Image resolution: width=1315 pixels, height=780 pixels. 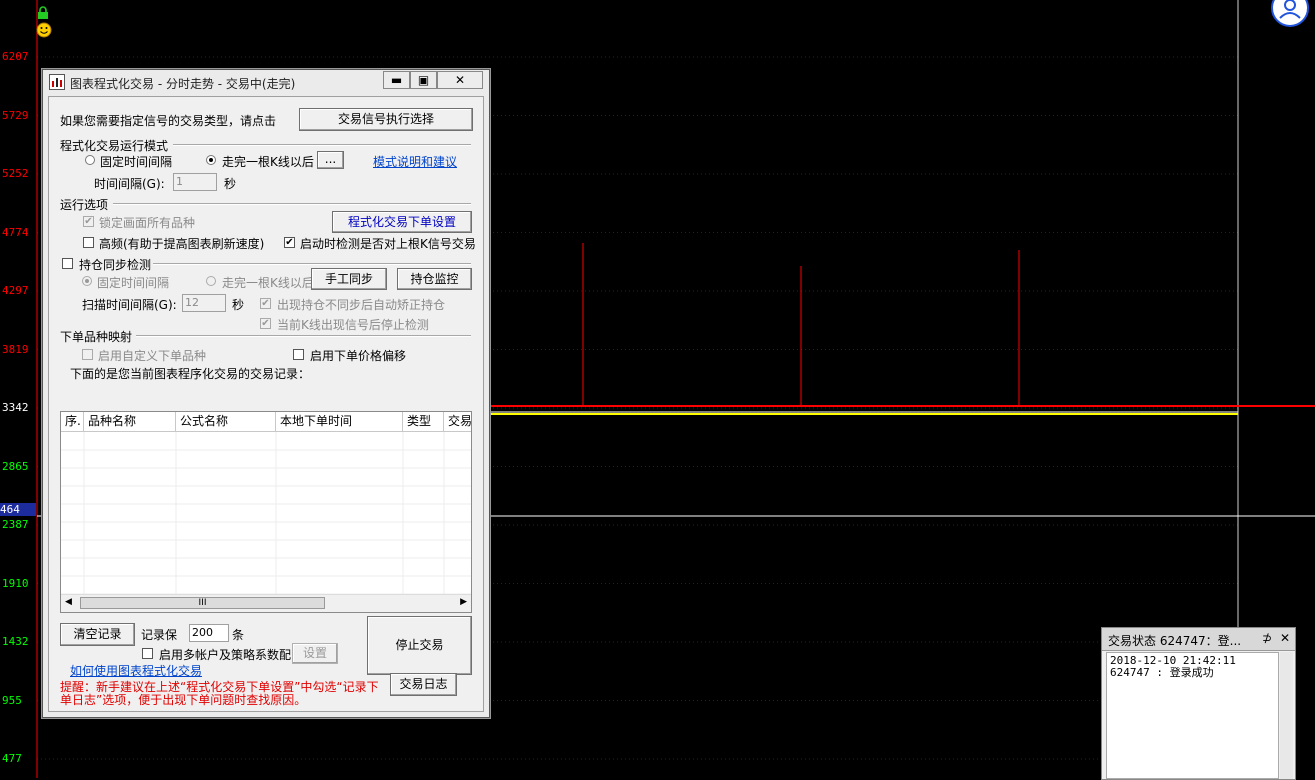 What do you see at coordinates (315, 653) in the screenshot?
I see `multi-account-settings-button: 设置` at bounding box center [315, 653].